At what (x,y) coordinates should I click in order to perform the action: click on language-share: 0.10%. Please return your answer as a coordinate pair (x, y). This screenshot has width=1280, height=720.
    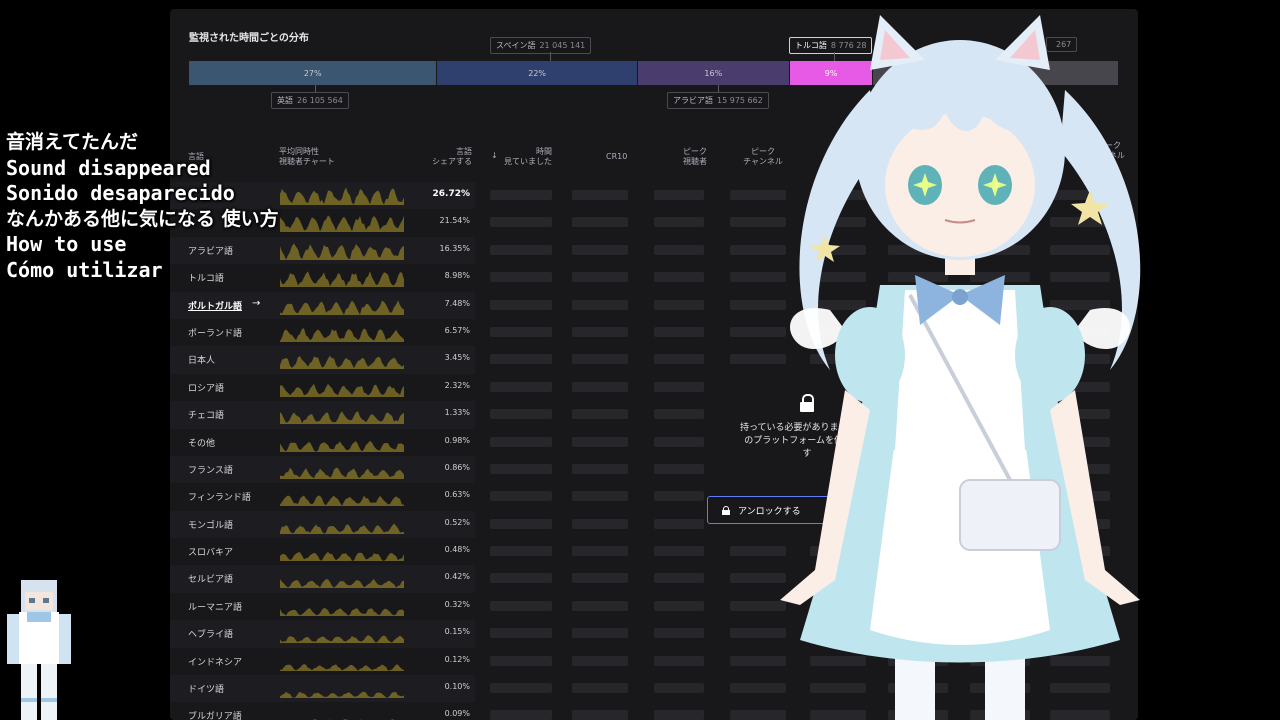
    Looking at the image, I should click on (457, 687).